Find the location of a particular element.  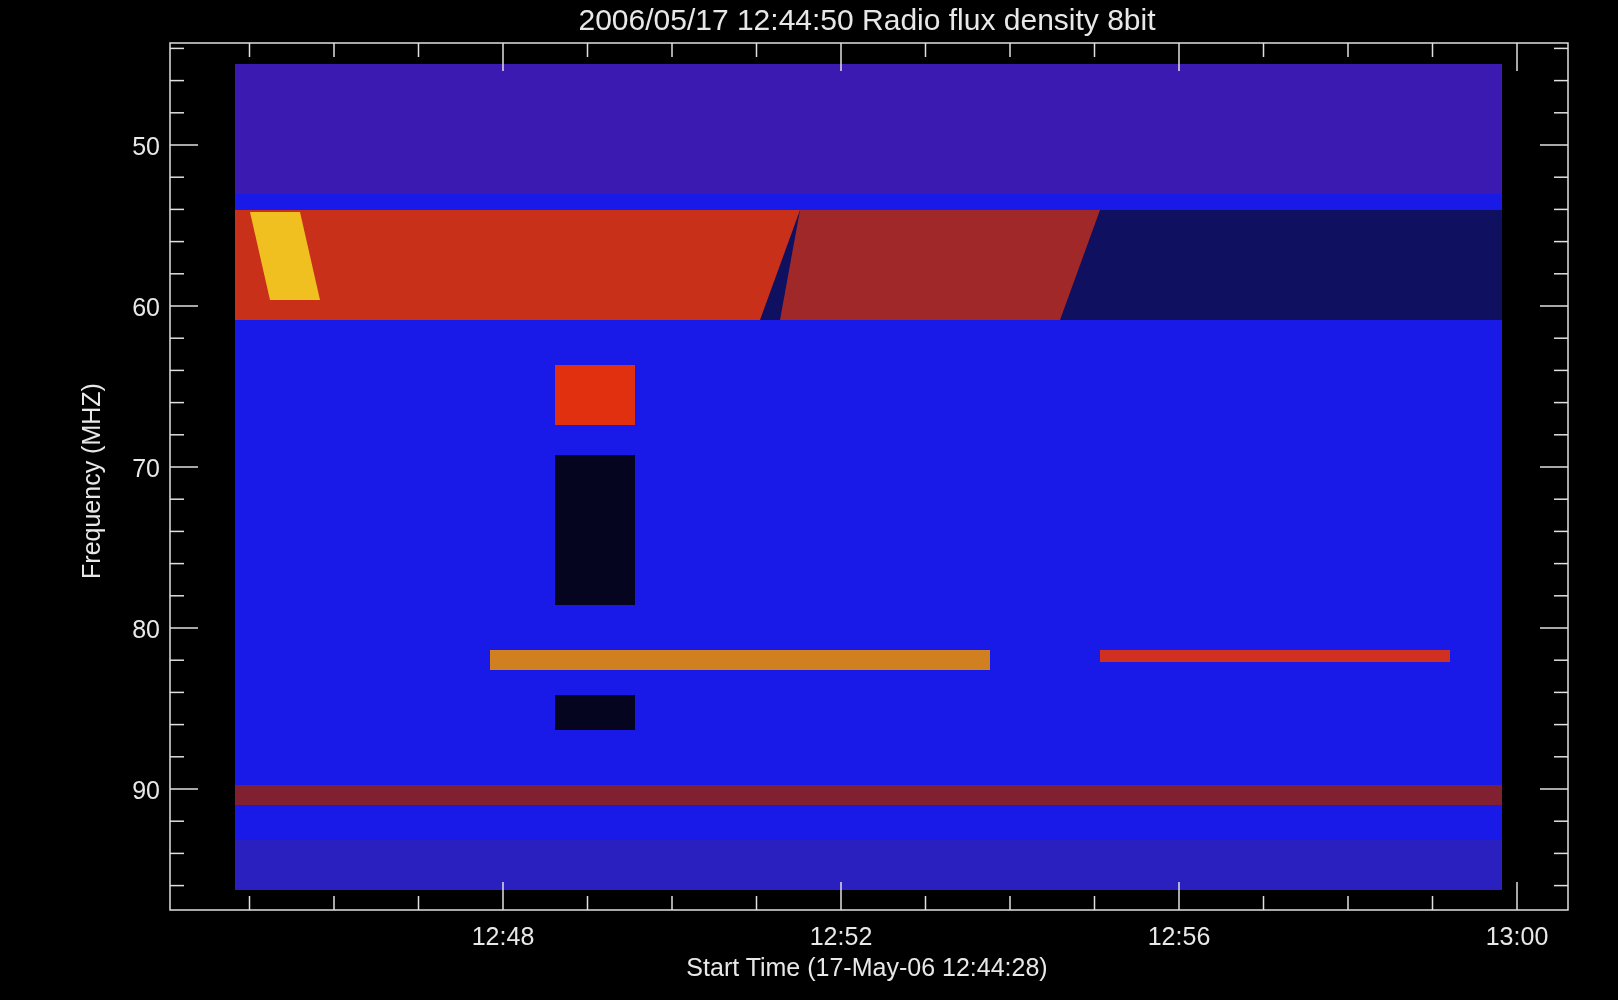

y-tick-label: 60 is located at coordinates (146, 307).